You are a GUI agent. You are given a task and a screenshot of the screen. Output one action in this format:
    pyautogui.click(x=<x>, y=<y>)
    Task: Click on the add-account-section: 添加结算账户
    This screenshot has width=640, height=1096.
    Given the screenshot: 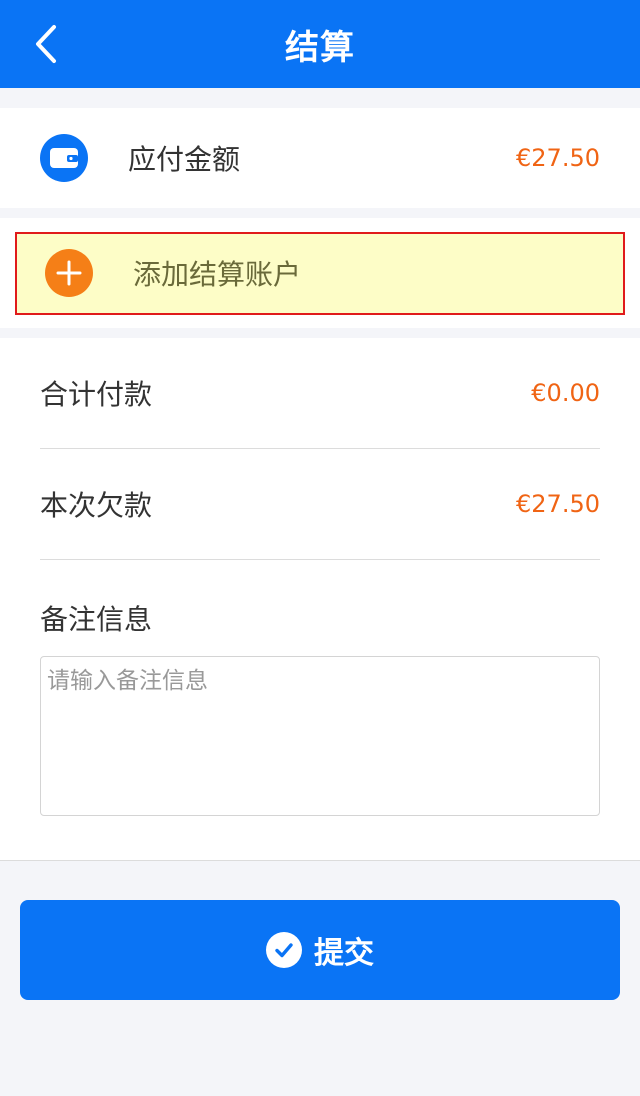 What is the action you would take?
    pyautogui.click(x=320, y=273)
    